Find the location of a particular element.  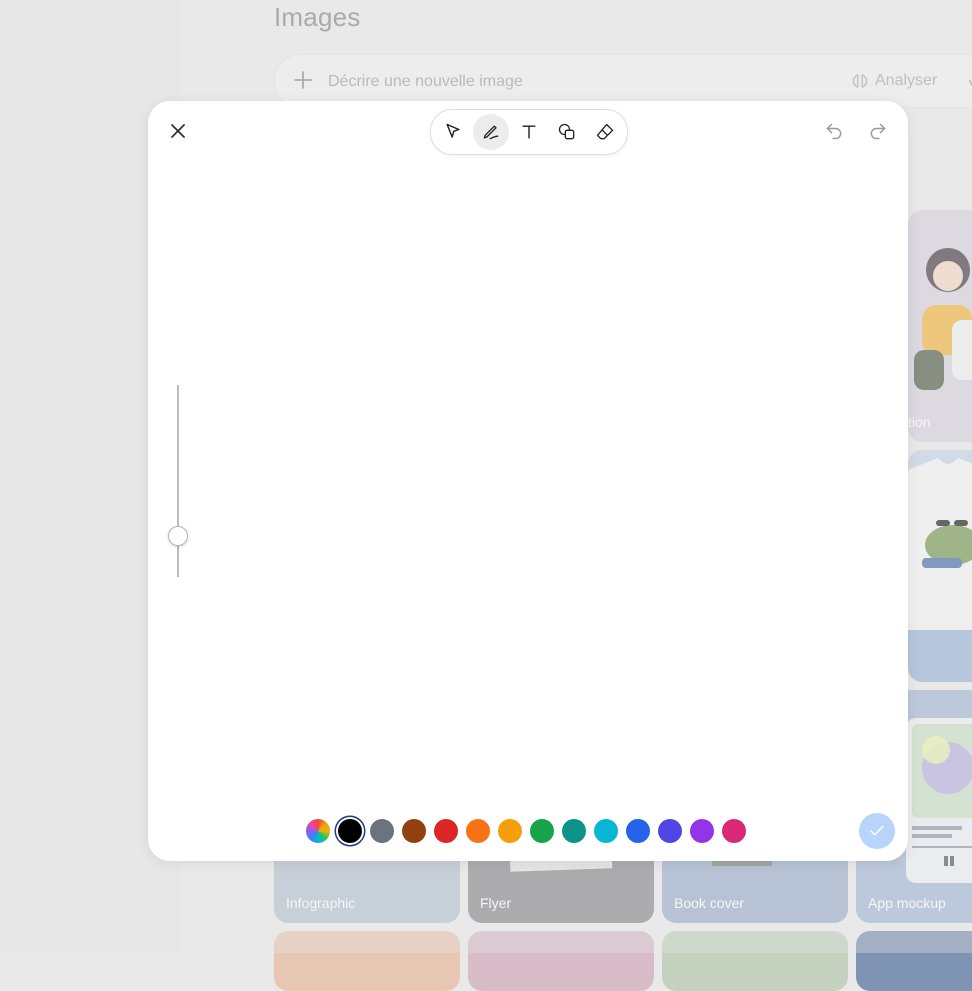

undo-icon is located at coordinates (834, 131).